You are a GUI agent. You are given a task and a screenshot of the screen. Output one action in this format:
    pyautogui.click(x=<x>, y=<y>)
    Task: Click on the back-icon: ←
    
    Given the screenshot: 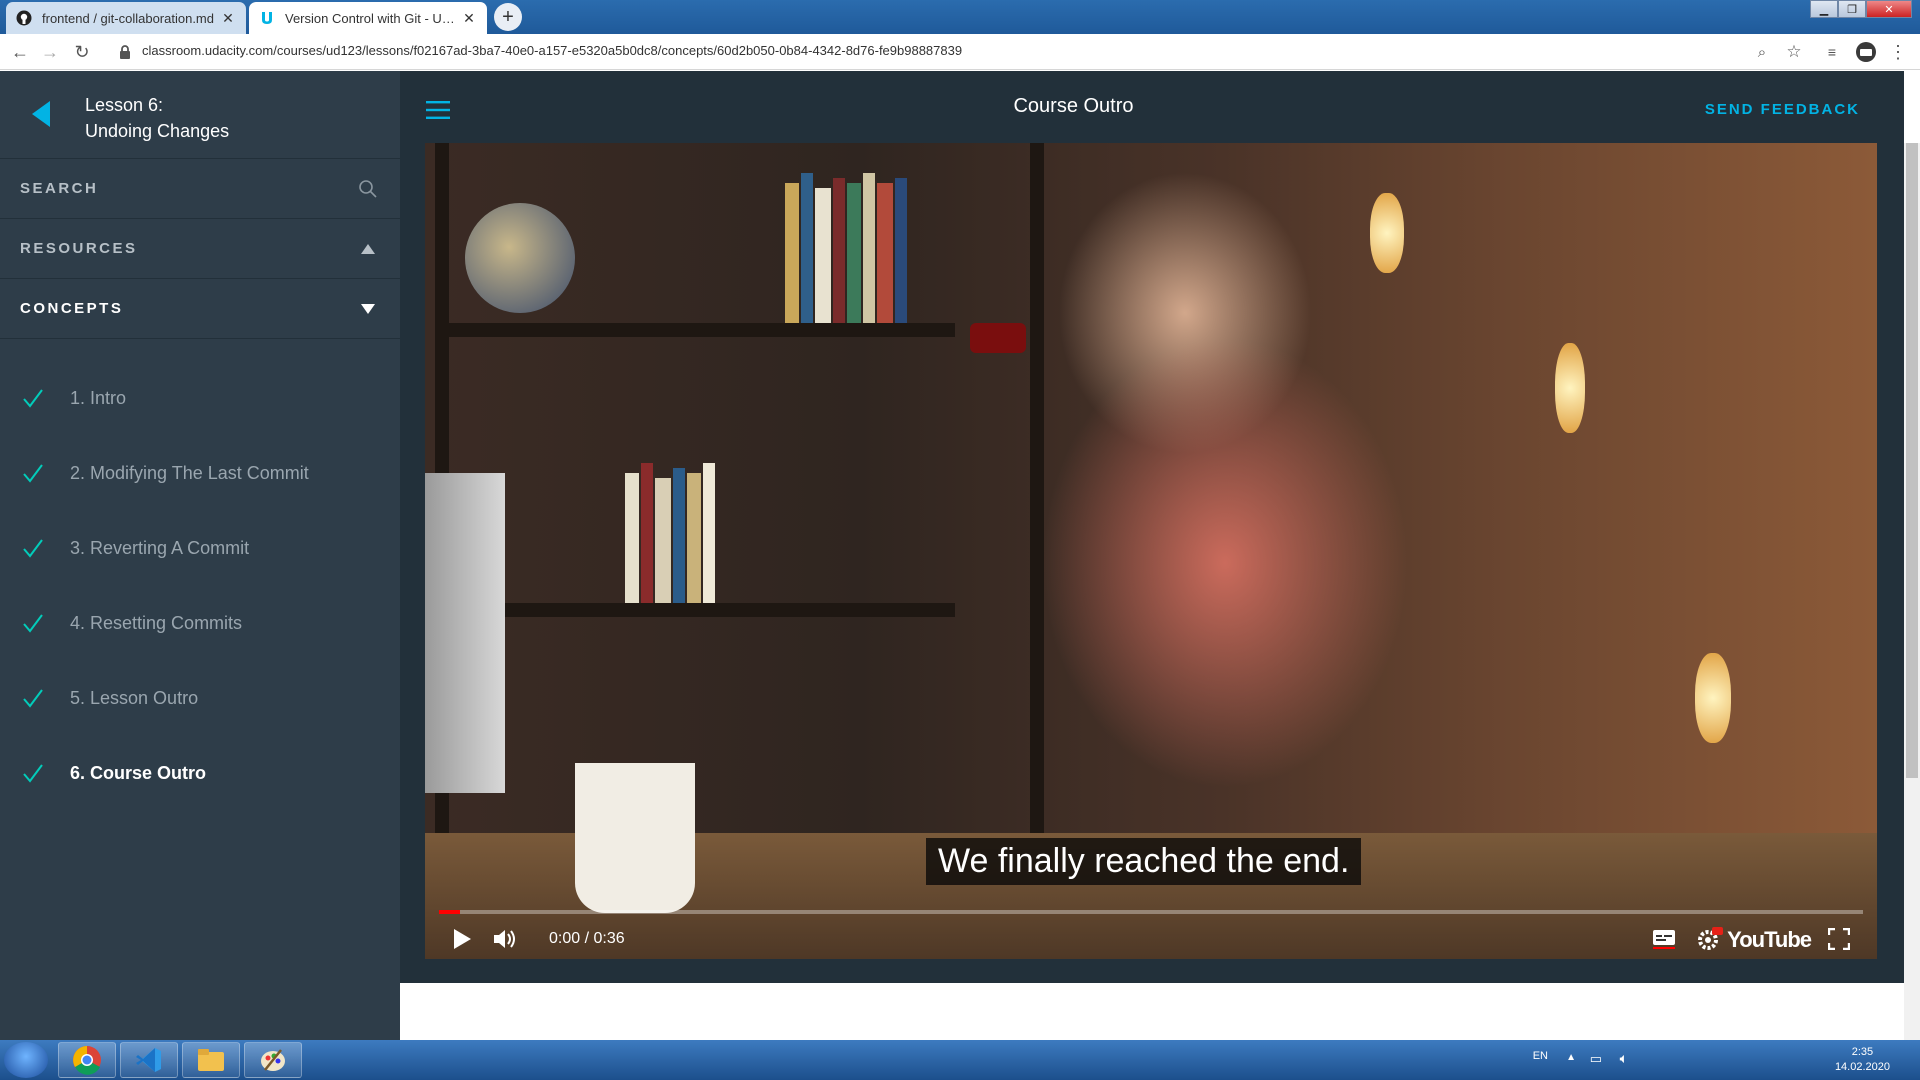 What is the action you would take?
    pyautogui.click(x=20, y=52)
    